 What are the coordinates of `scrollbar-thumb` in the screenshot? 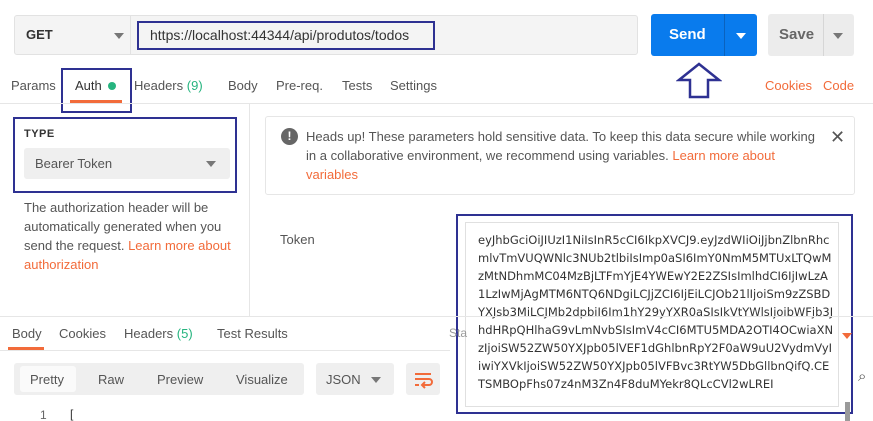 It's located at (847, 411).